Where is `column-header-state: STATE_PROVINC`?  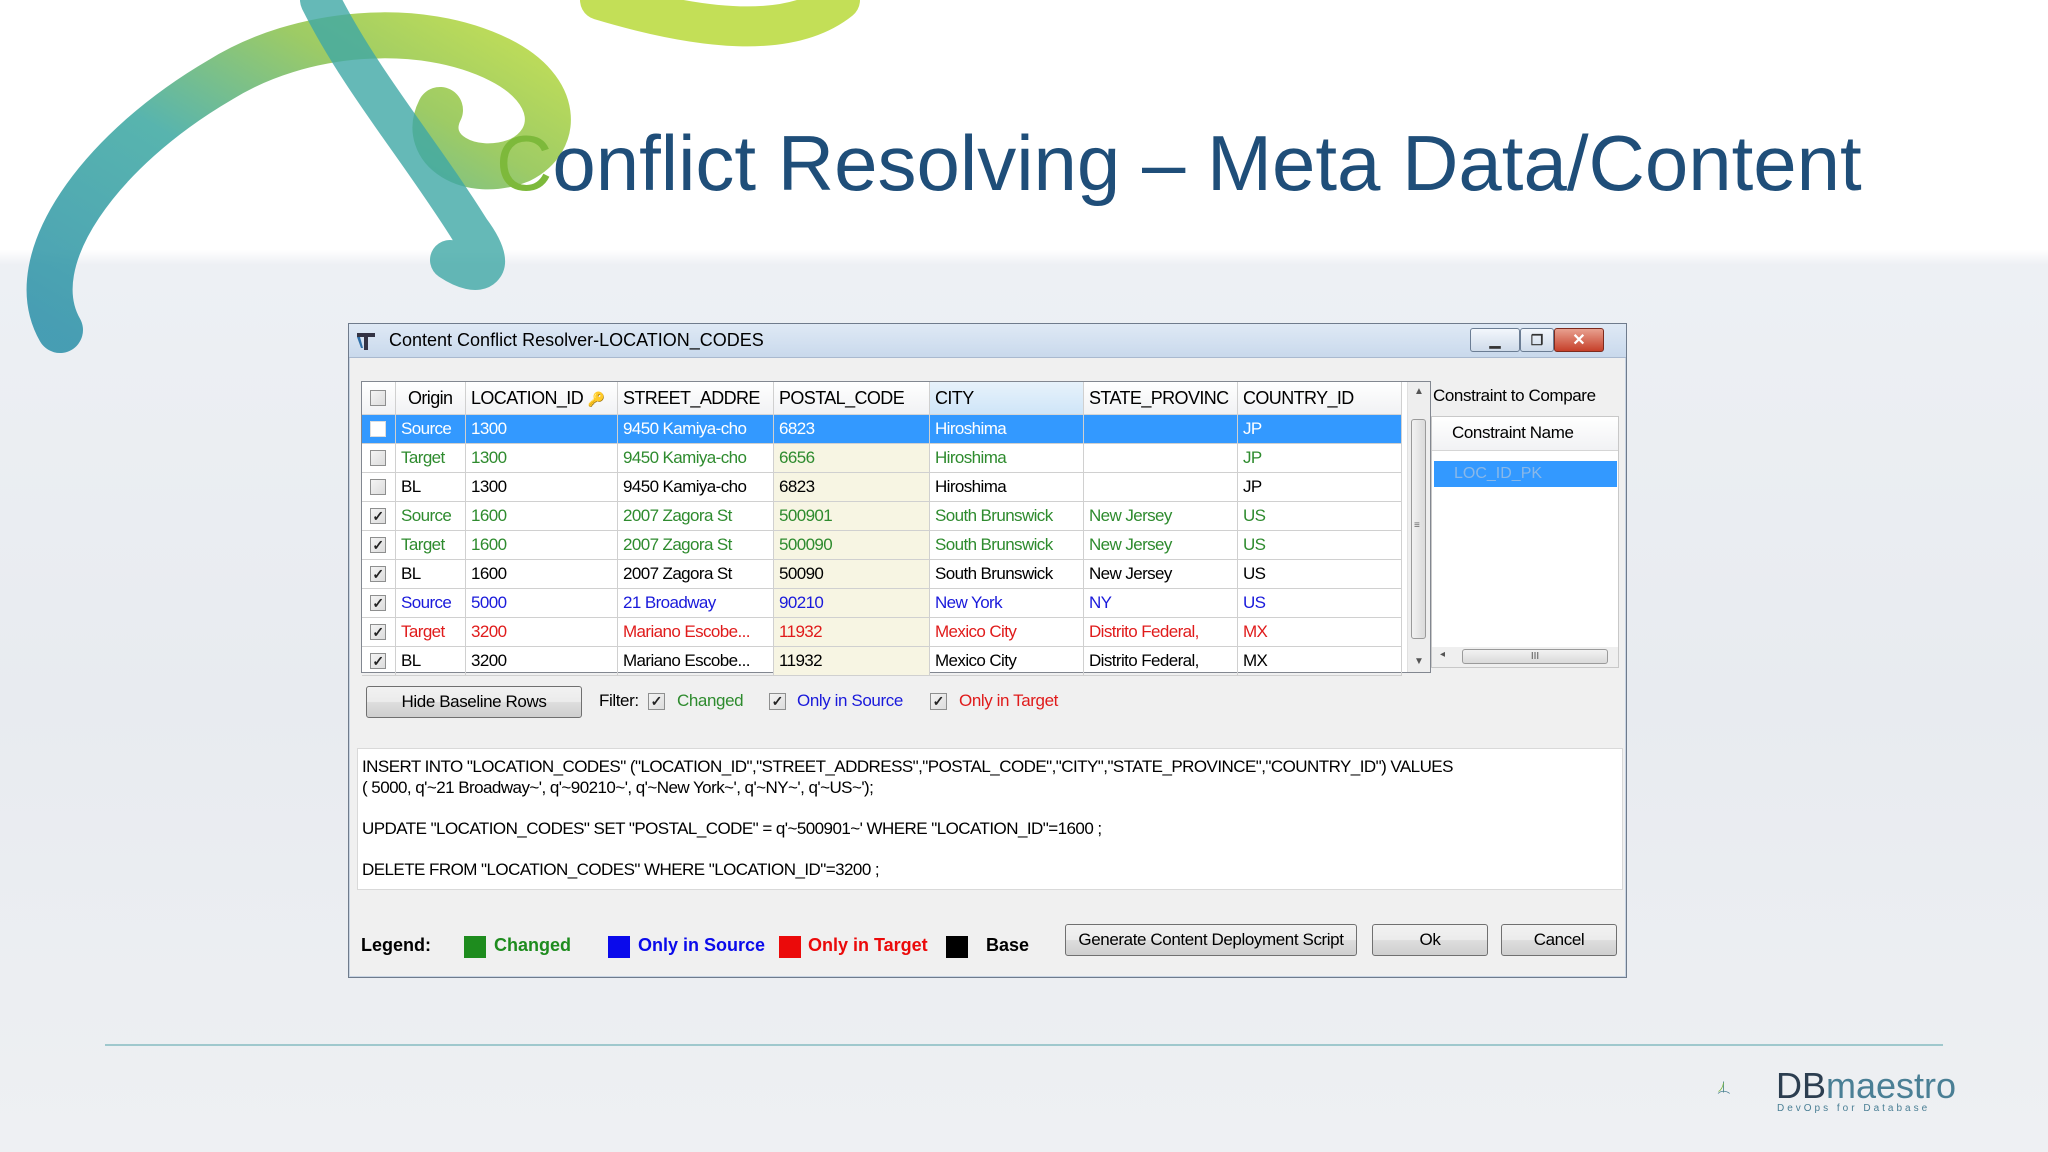 column-header-state: STATE_PROVINC is located at coordinates (1161, 398).